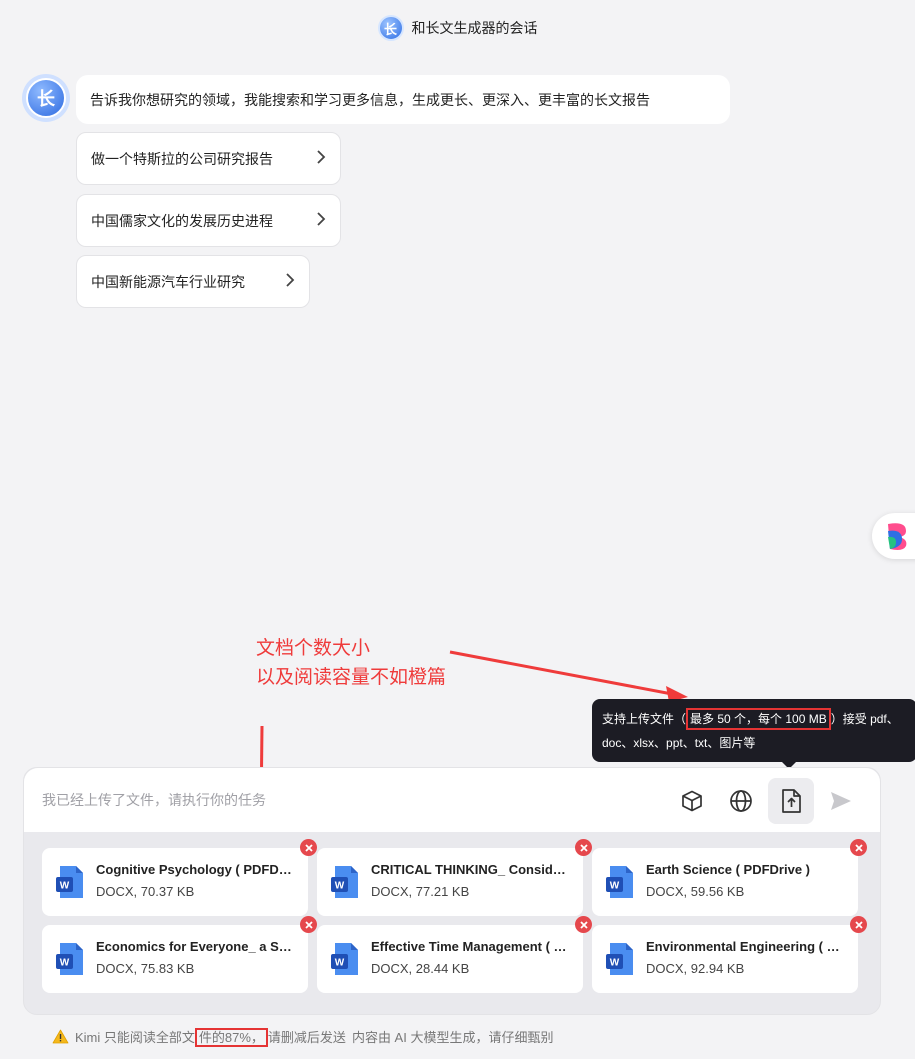  Describe the element at coordinates (420, 968) in the screenshot. I see `file-size: DOCX, 28.44 KB` at that location.